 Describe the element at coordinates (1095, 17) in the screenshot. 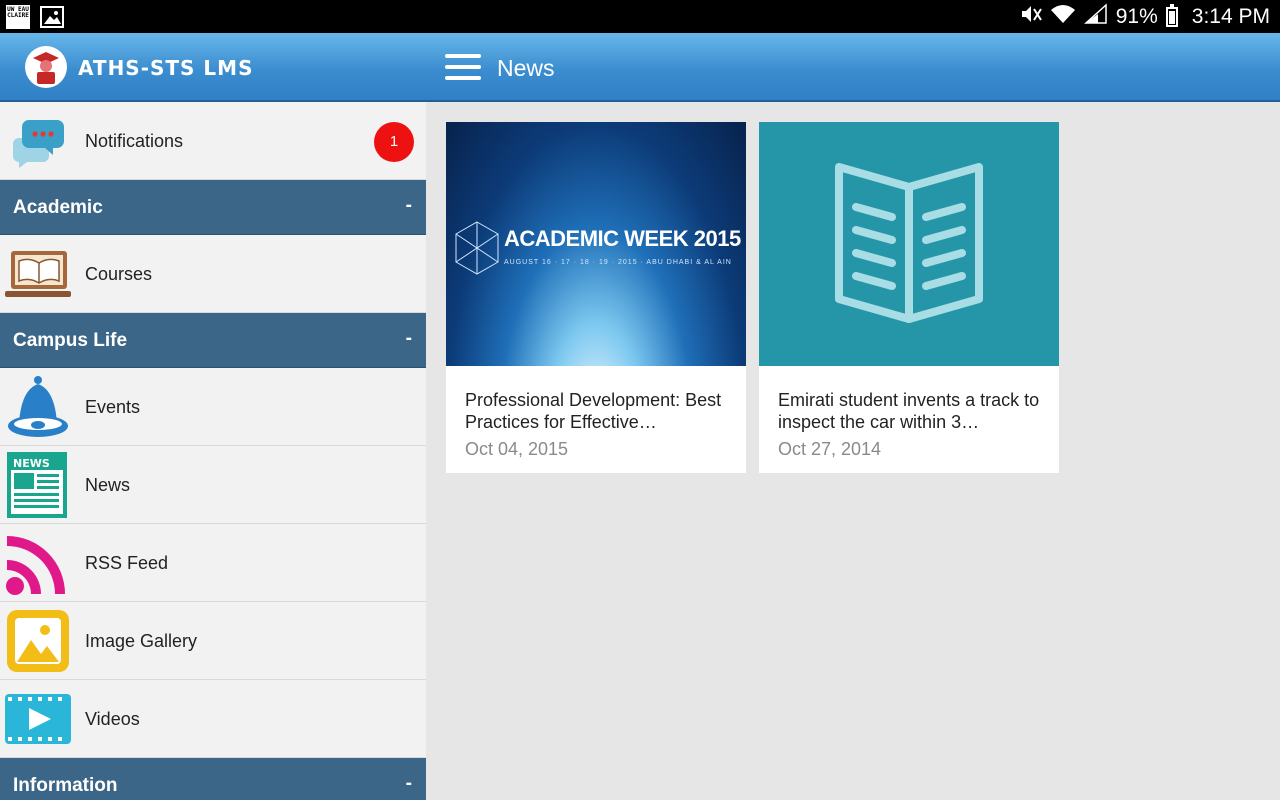

I see `signal-icon` at that location.